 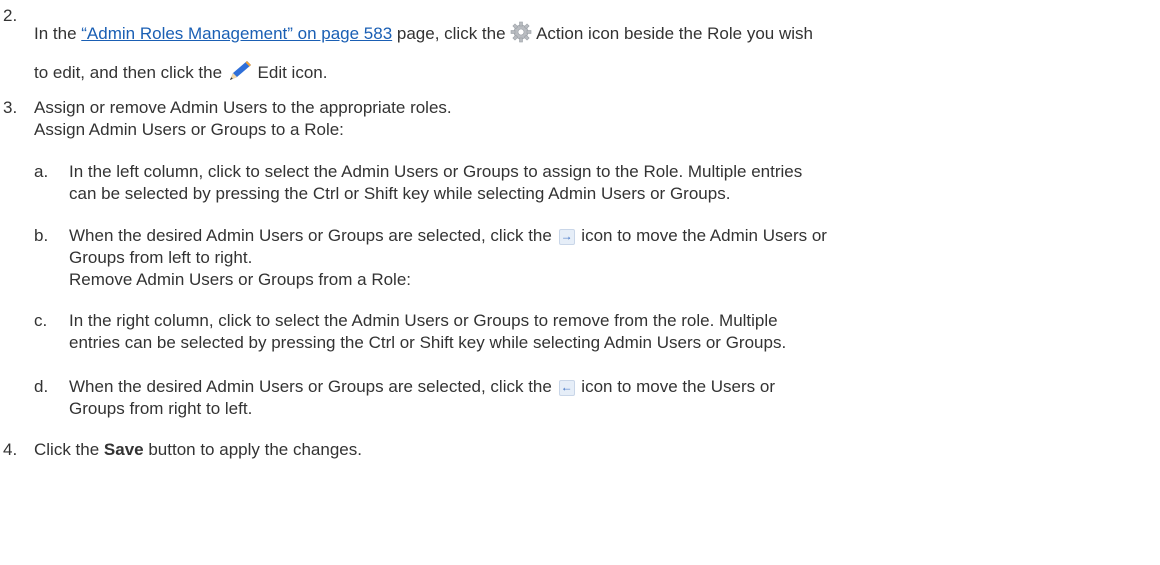 What do you see at coordinates (58, 33) in the screenshot?
I see `step-2-text: In the` at bounding box center [58, 33].